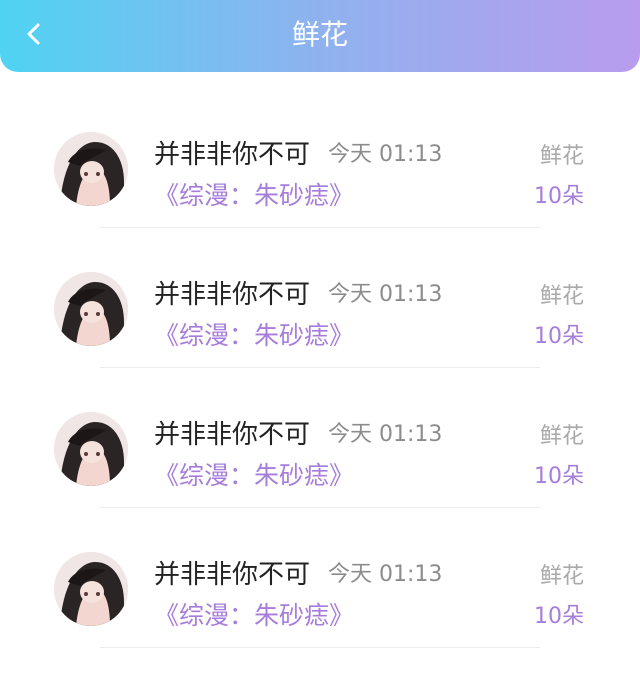  Describe the element at coordinates (320, 80) in the screenshot. I see `header-spacer` at that location.